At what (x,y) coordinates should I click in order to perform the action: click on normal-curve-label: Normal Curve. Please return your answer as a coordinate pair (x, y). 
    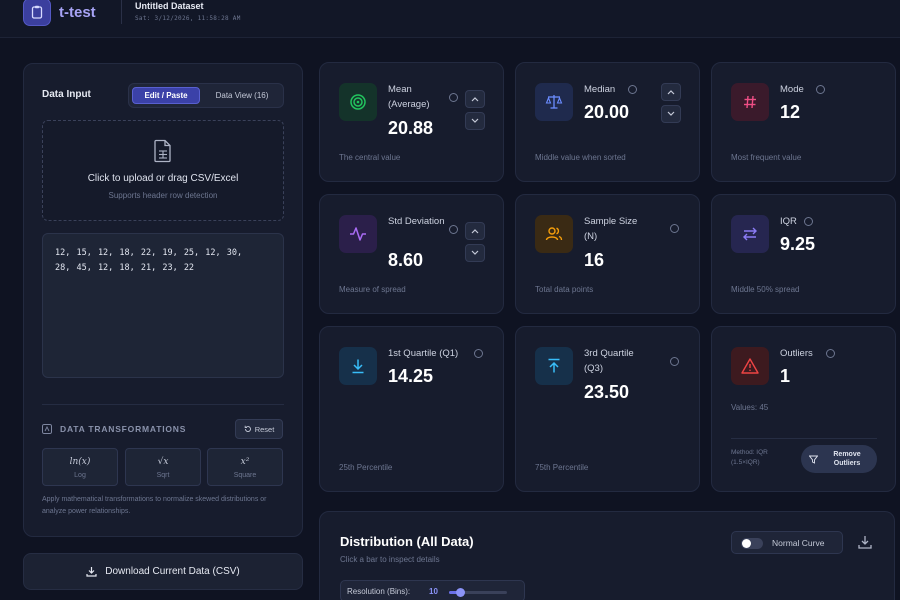
    Looking at the image, I should click on (798, 543).